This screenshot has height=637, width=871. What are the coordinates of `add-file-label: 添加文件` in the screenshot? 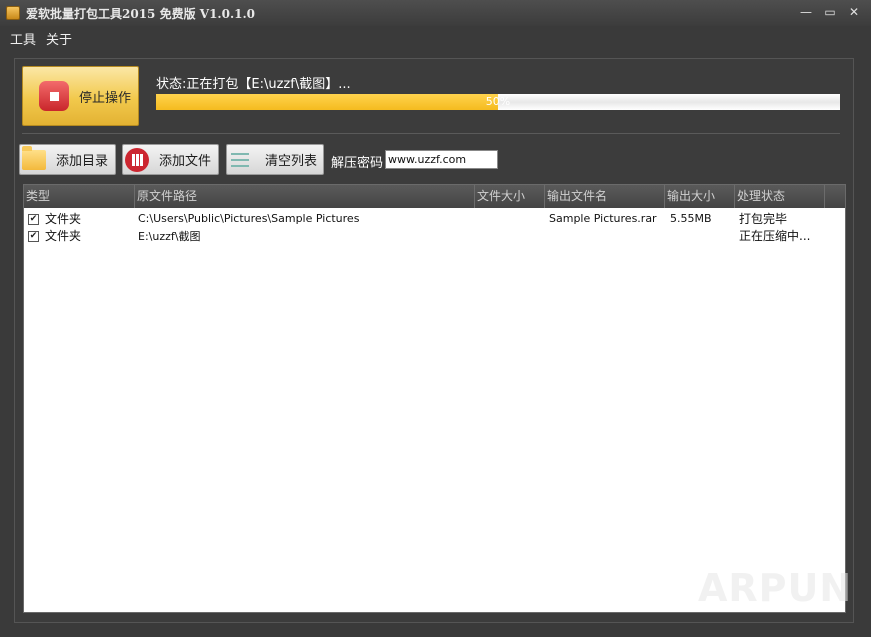 It's located at (185, 161).